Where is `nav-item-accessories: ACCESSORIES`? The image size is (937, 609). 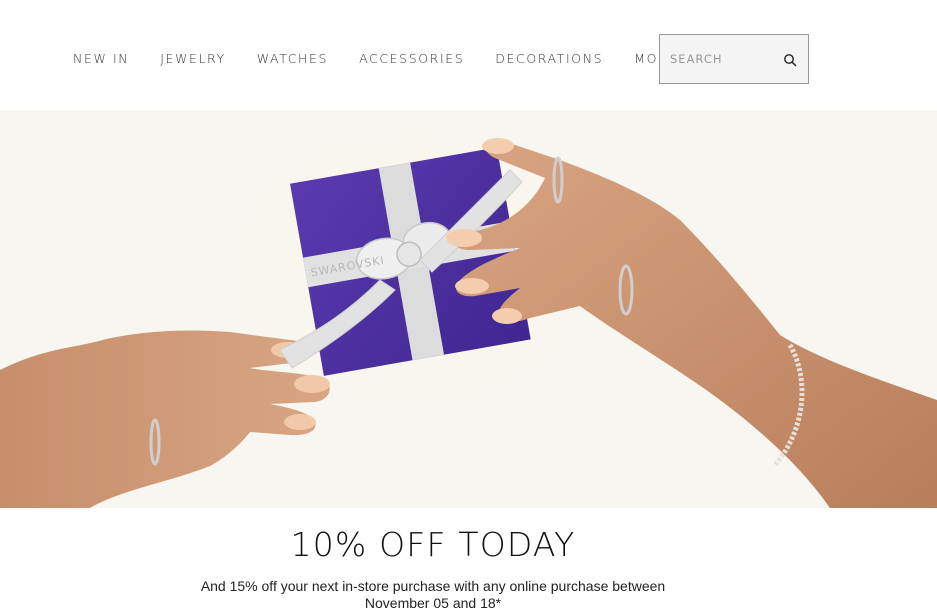
nav-item-accessories: ACCESSORIES is located at coordinates (411, 58).